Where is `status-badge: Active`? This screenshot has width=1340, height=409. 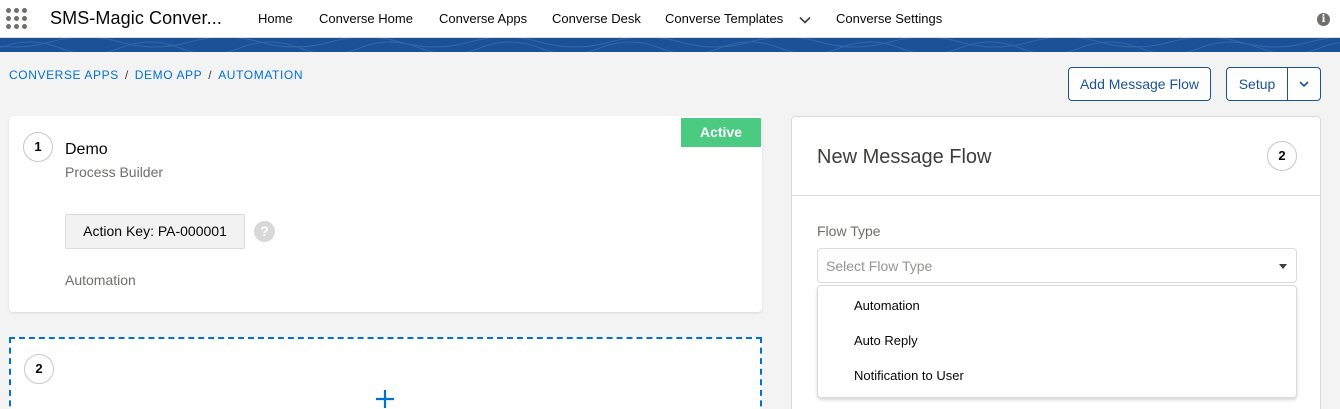
status-badge: Active is located at coordinates (721, 132).